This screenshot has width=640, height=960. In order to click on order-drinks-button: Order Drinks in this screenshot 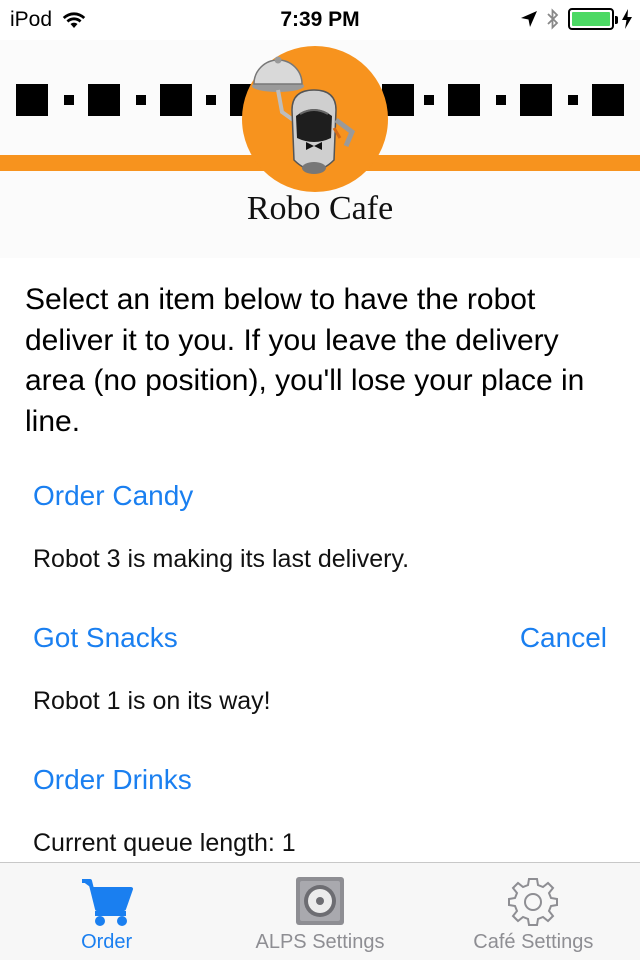, I will do `click(112, 780)`.